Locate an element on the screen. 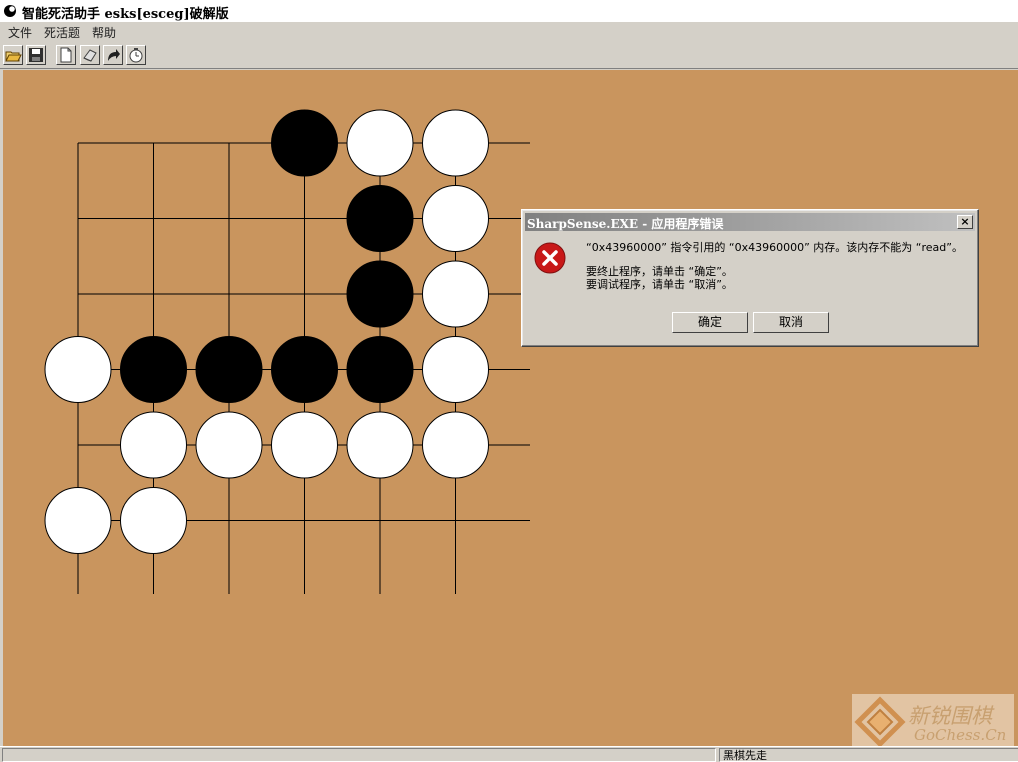 This screenshot has height=762, width=1018. open-button is located at coordinates (13, 55).